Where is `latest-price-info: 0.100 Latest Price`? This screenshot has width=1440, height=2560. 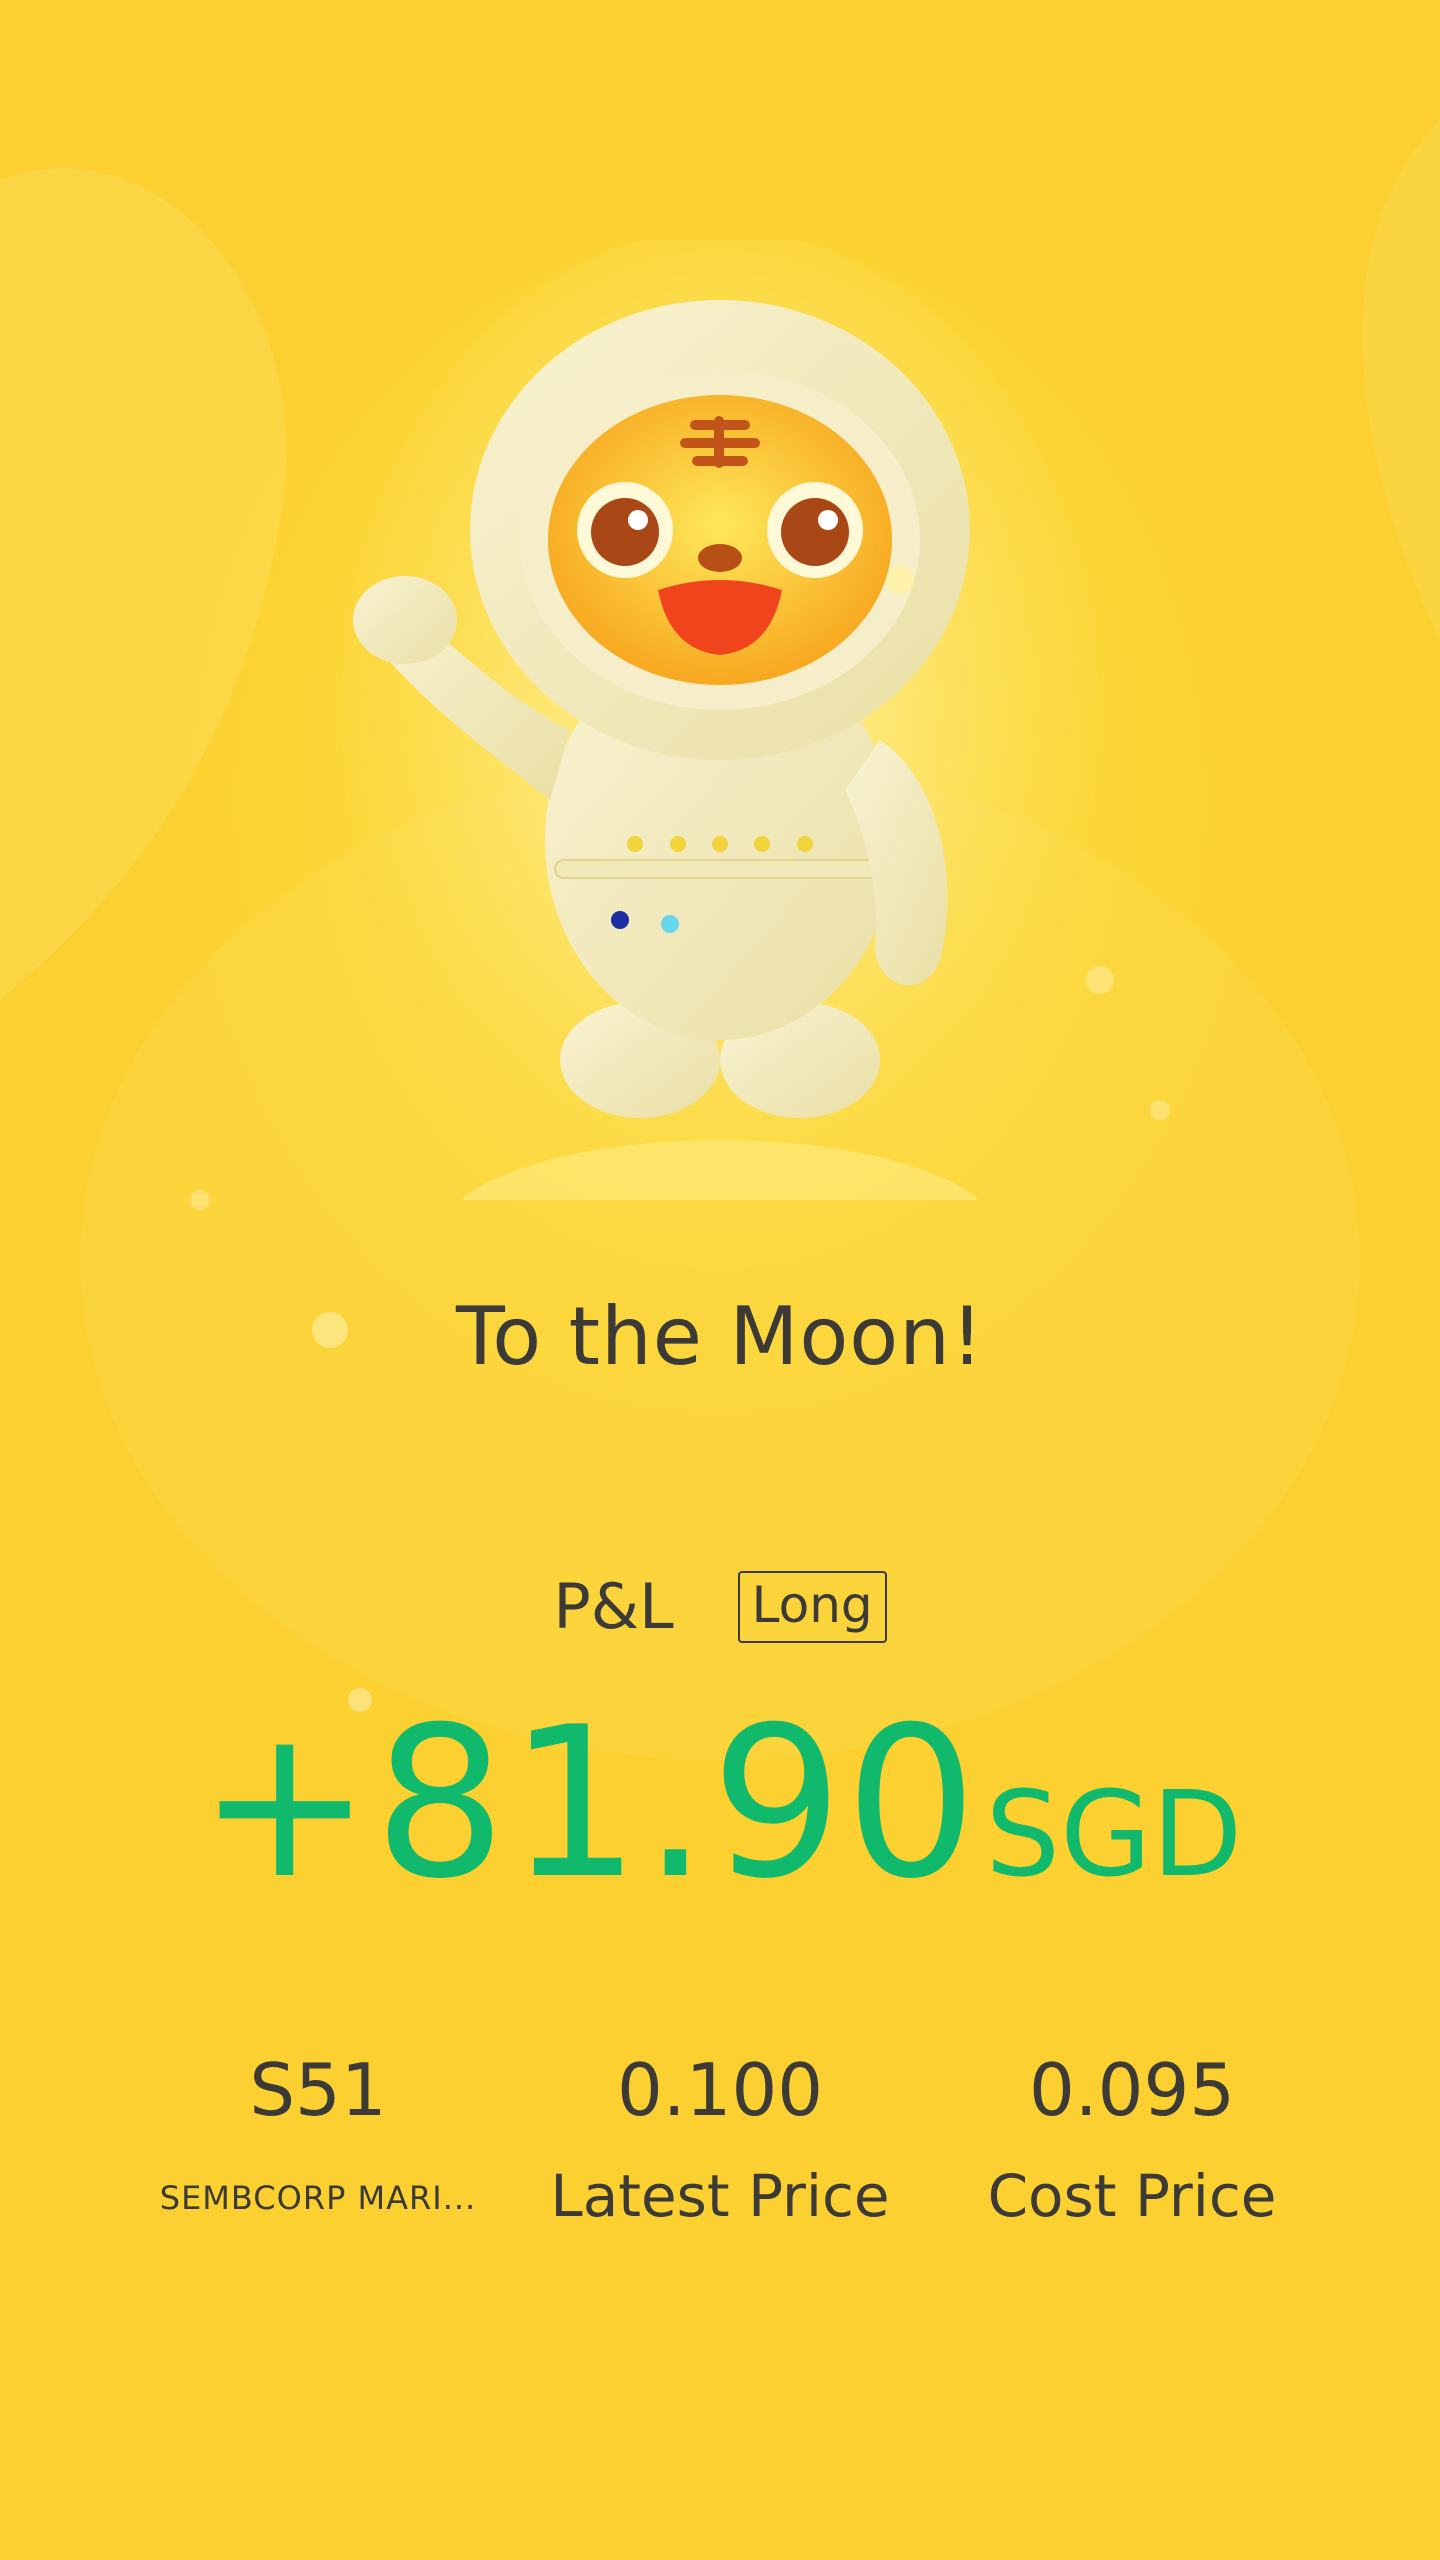 latest-price-info: 0.100 Latest Price is located at coordinates (720, 2138).